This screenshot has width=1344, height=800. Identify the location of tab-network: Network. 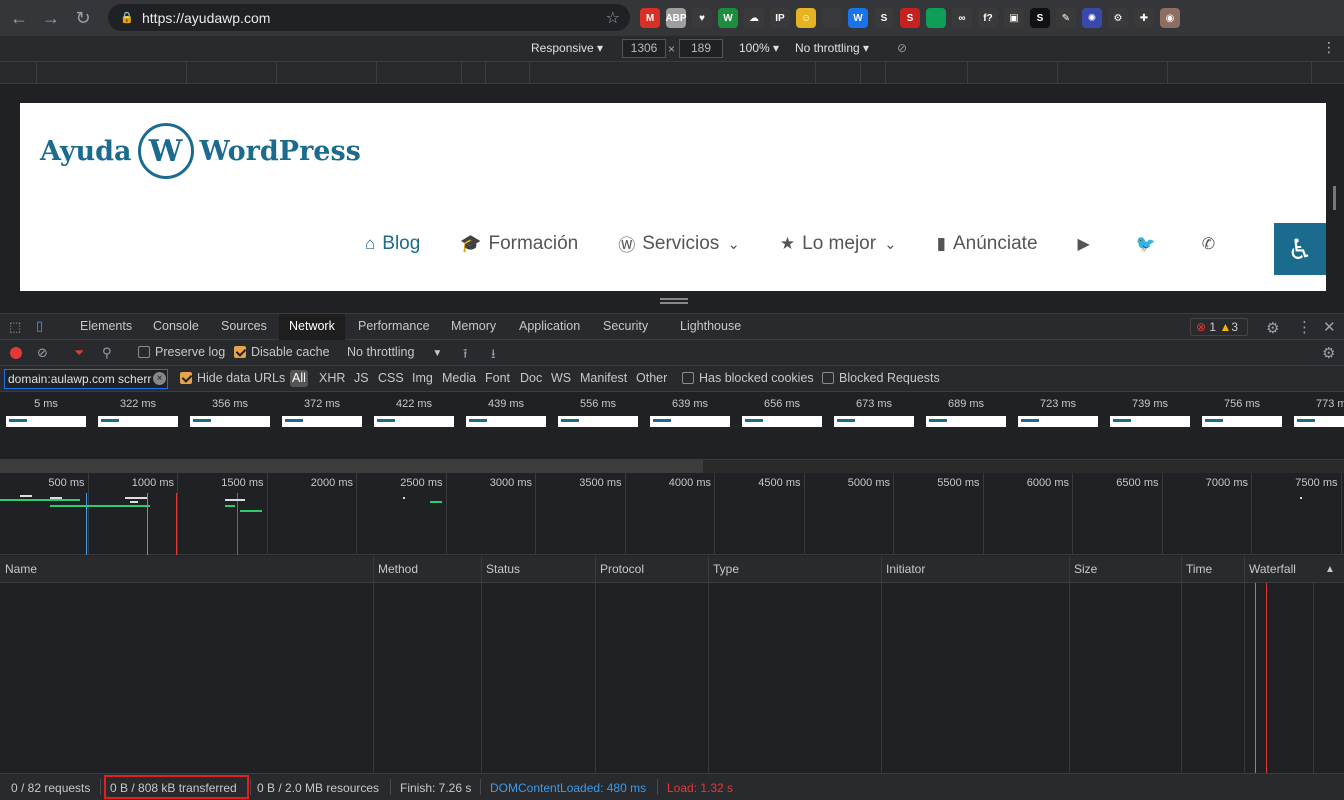
(312, 327).